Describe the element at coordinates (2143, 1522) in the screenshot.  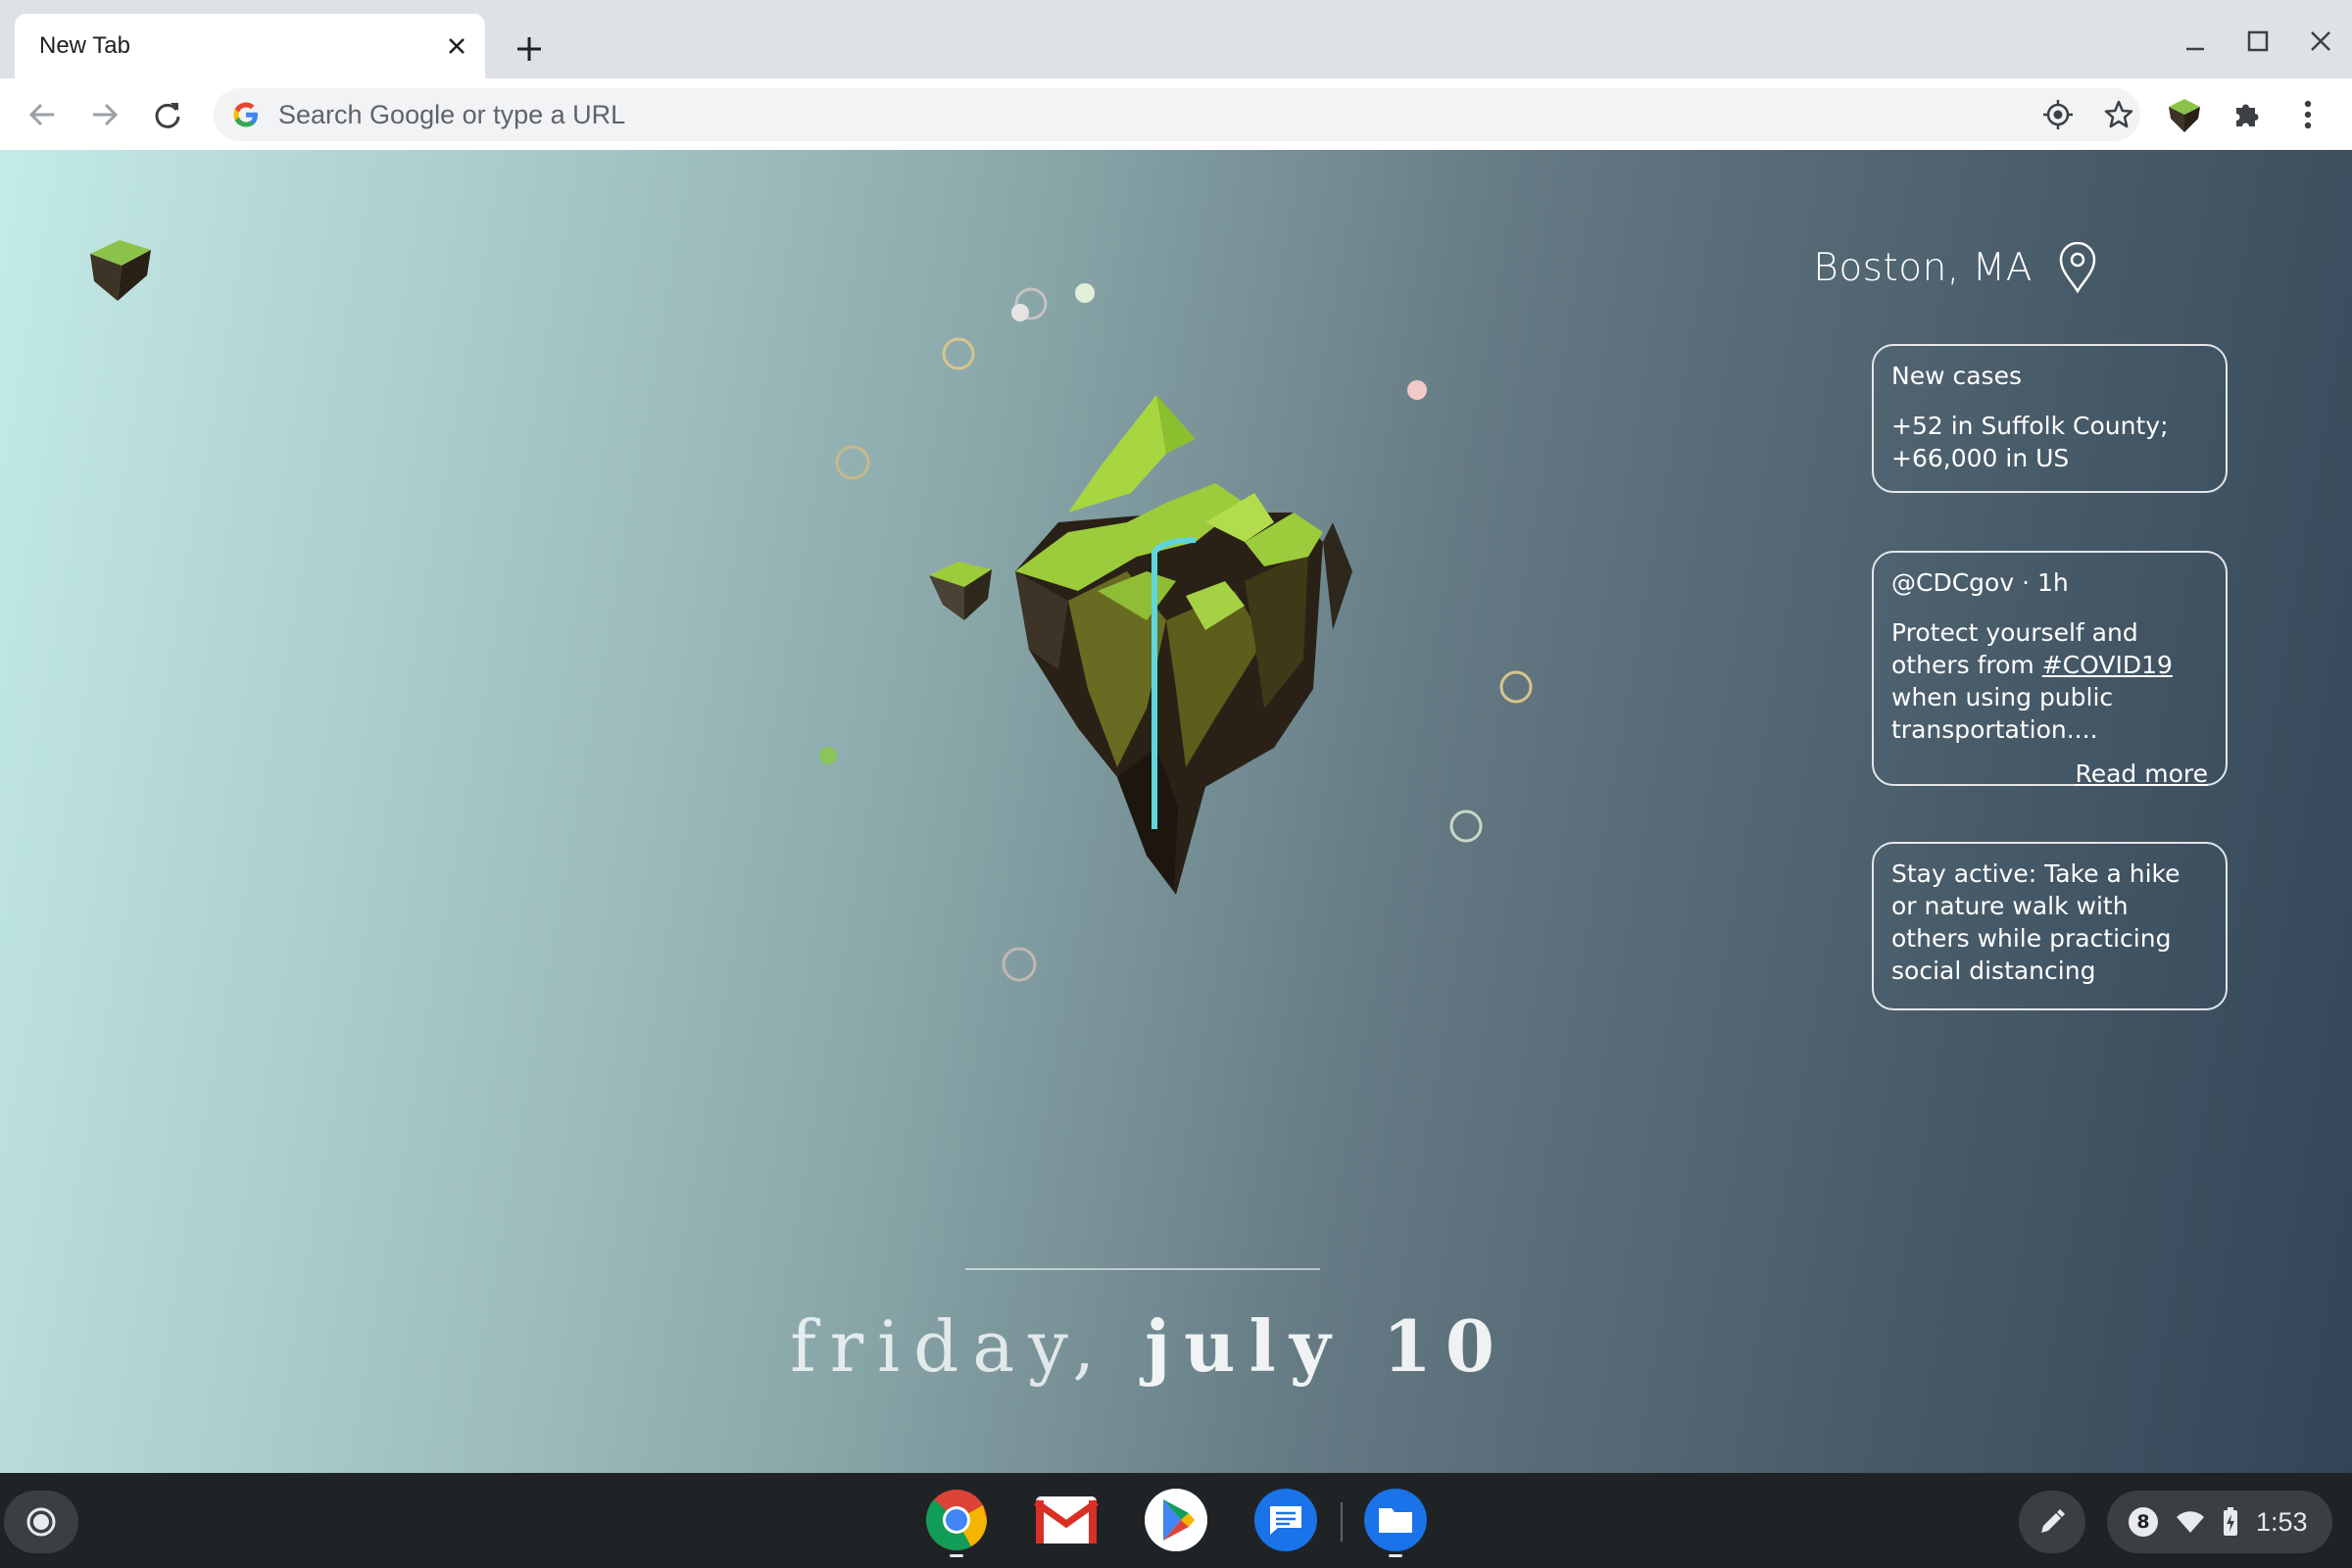
I see `notification-count-badge: 8` at that location.